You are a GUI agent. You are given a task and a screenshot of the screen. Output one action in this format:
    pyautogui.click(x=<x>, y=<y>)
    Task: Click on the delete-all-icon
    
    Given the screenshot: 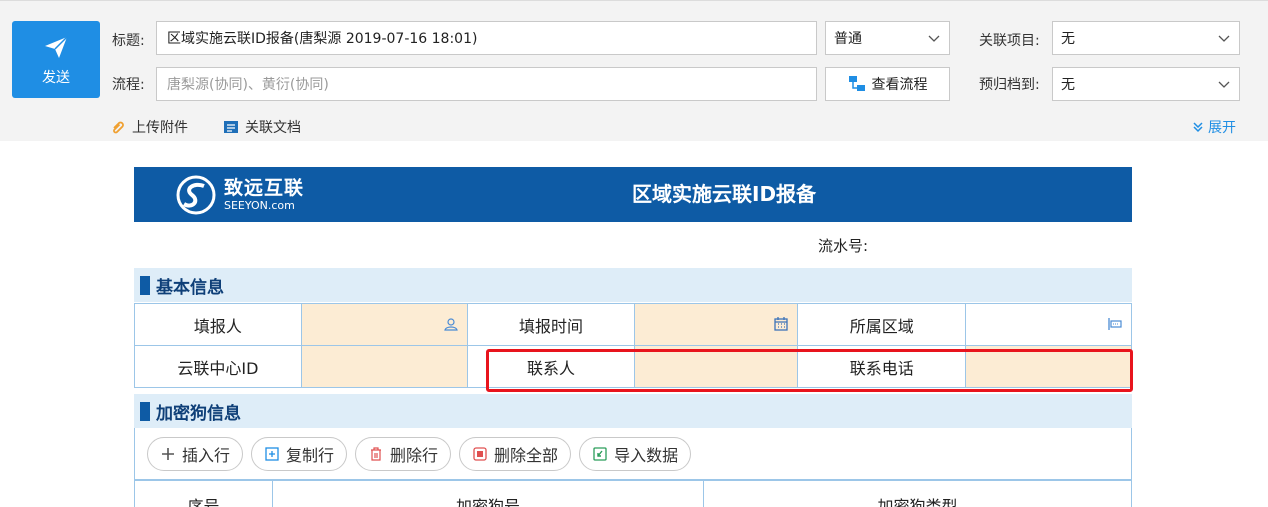 What is the action you would take?
    pyautogui.click(x=480, y=453)
    